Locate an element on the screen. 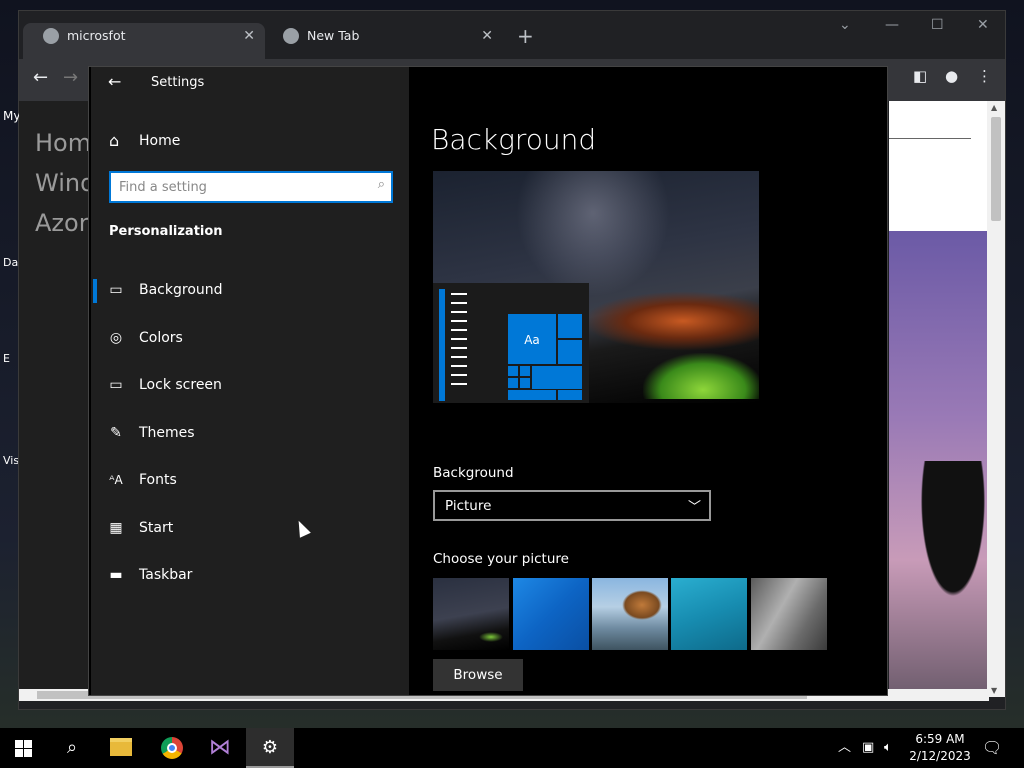 The height and width of the screenshot is (768, 1024). web-page-left: Hom Wind Azor is located at coordinates (57, 401).